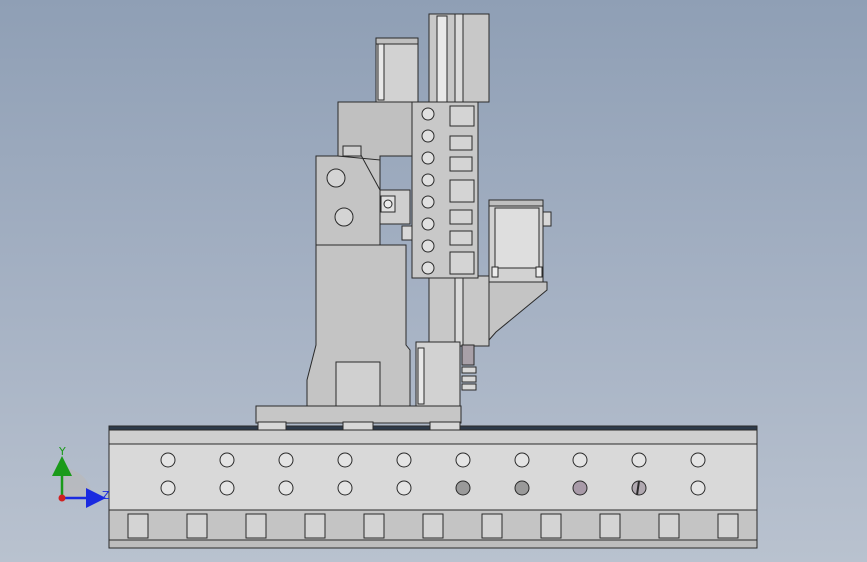 The height and width of the screenshot is (562, 867). I want to click on z-axis-label: Z, so click(106, 495).